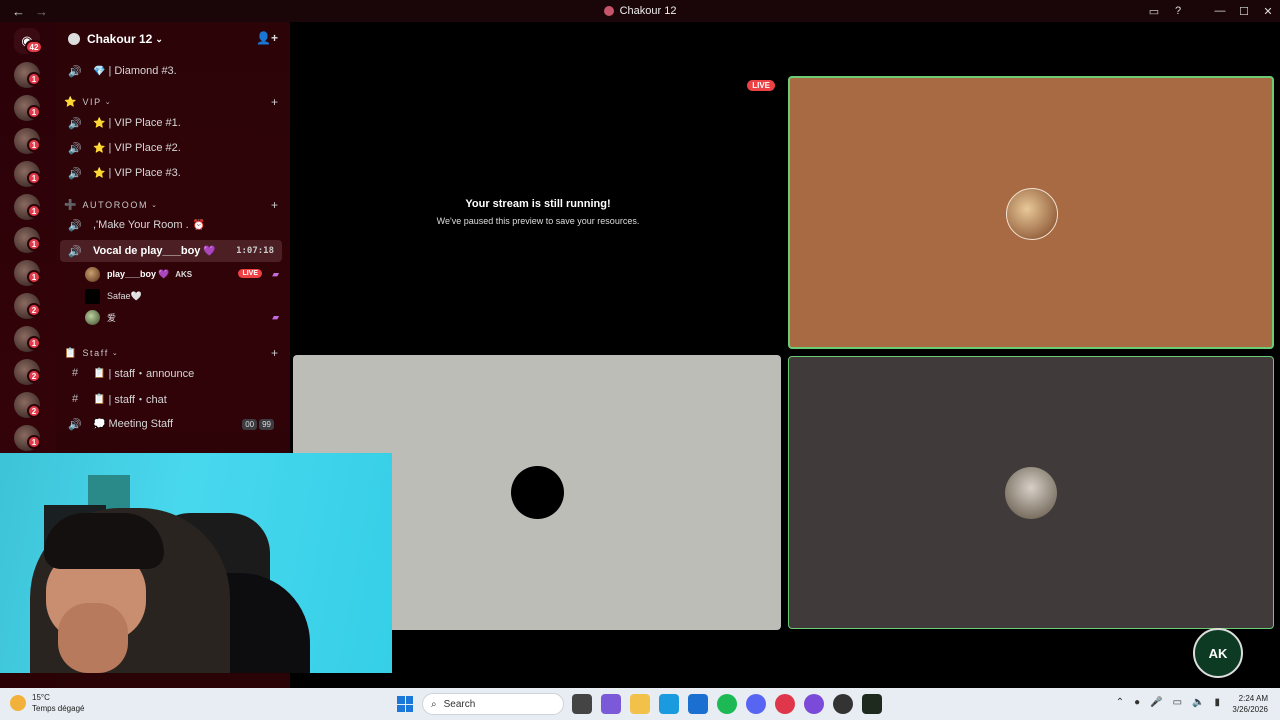 This screenshot has width=1280, height=720. Describe the element at coordinates (171, 148) in the screenshot. I see `channel-vip-2: 🔊 ⭐ | VIP Place #2.` at that location.